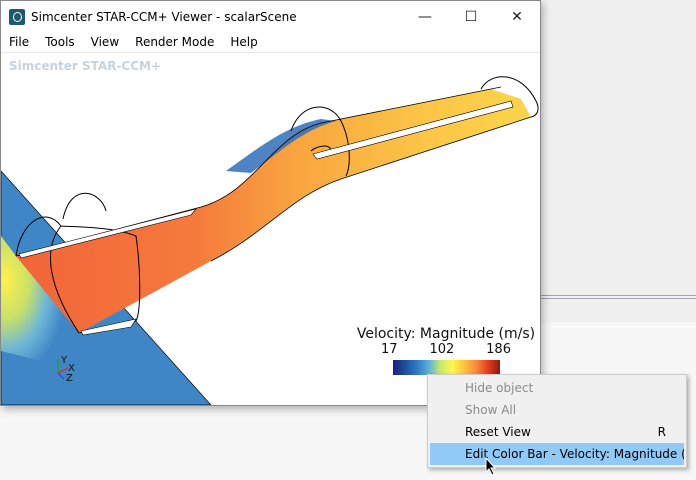 Image resolution: width=696 pixels, height=480 pixels. Describe the element at coordinates (174, 42) in the screenshot. I see `menu-render-mode: Render Mode` at that location.